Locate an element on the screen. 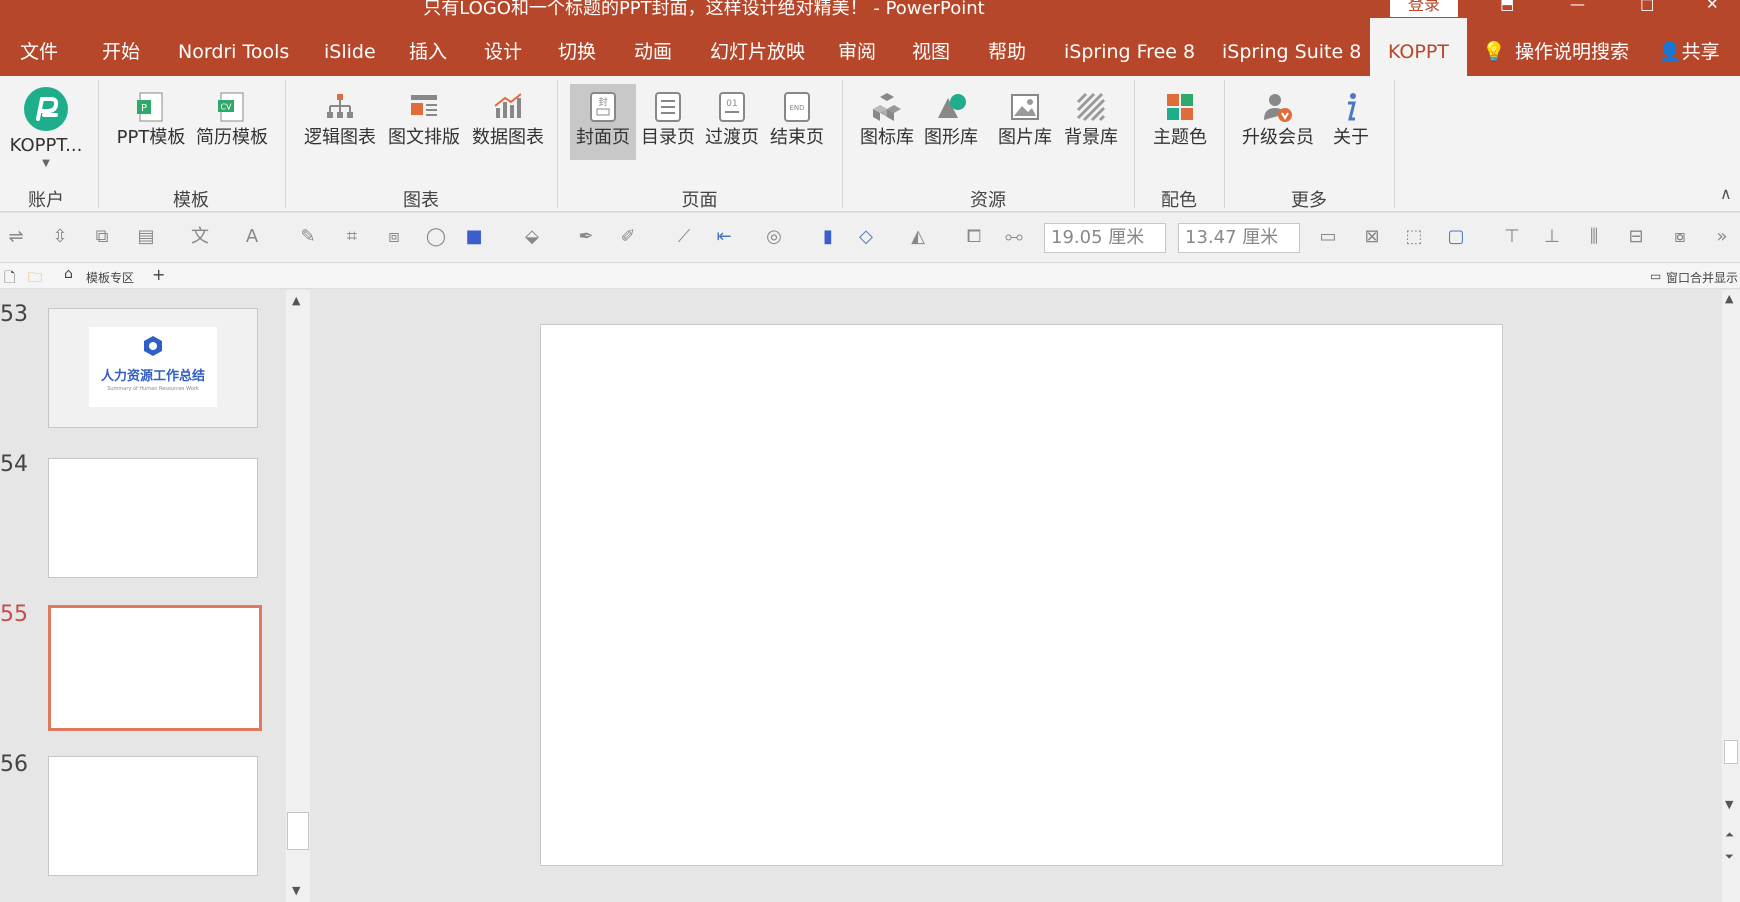  distribute-icon: ⇳ is located at coordinates (60, 237).